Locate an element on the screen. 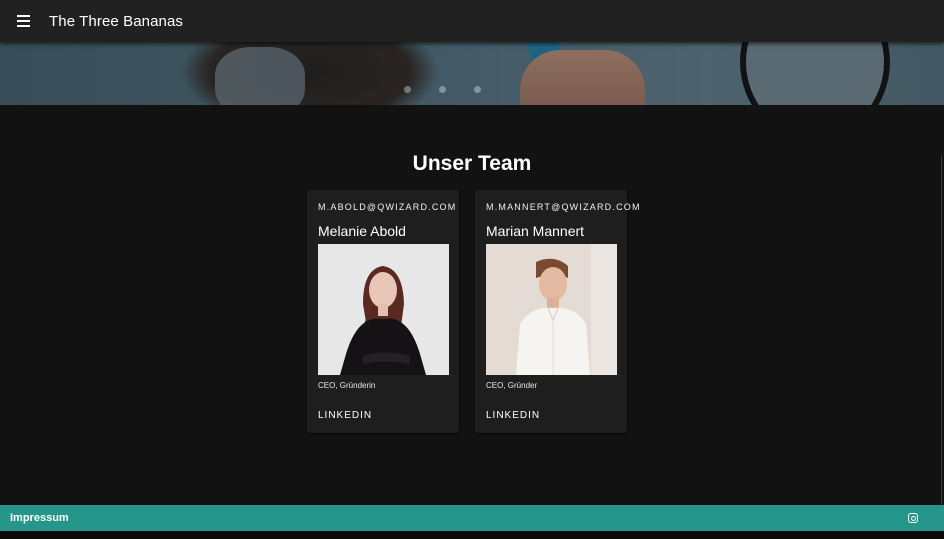 The height and width of the screenshot is (539, 944). app-title: The Three Bananas is located at coordinates (116, 21).